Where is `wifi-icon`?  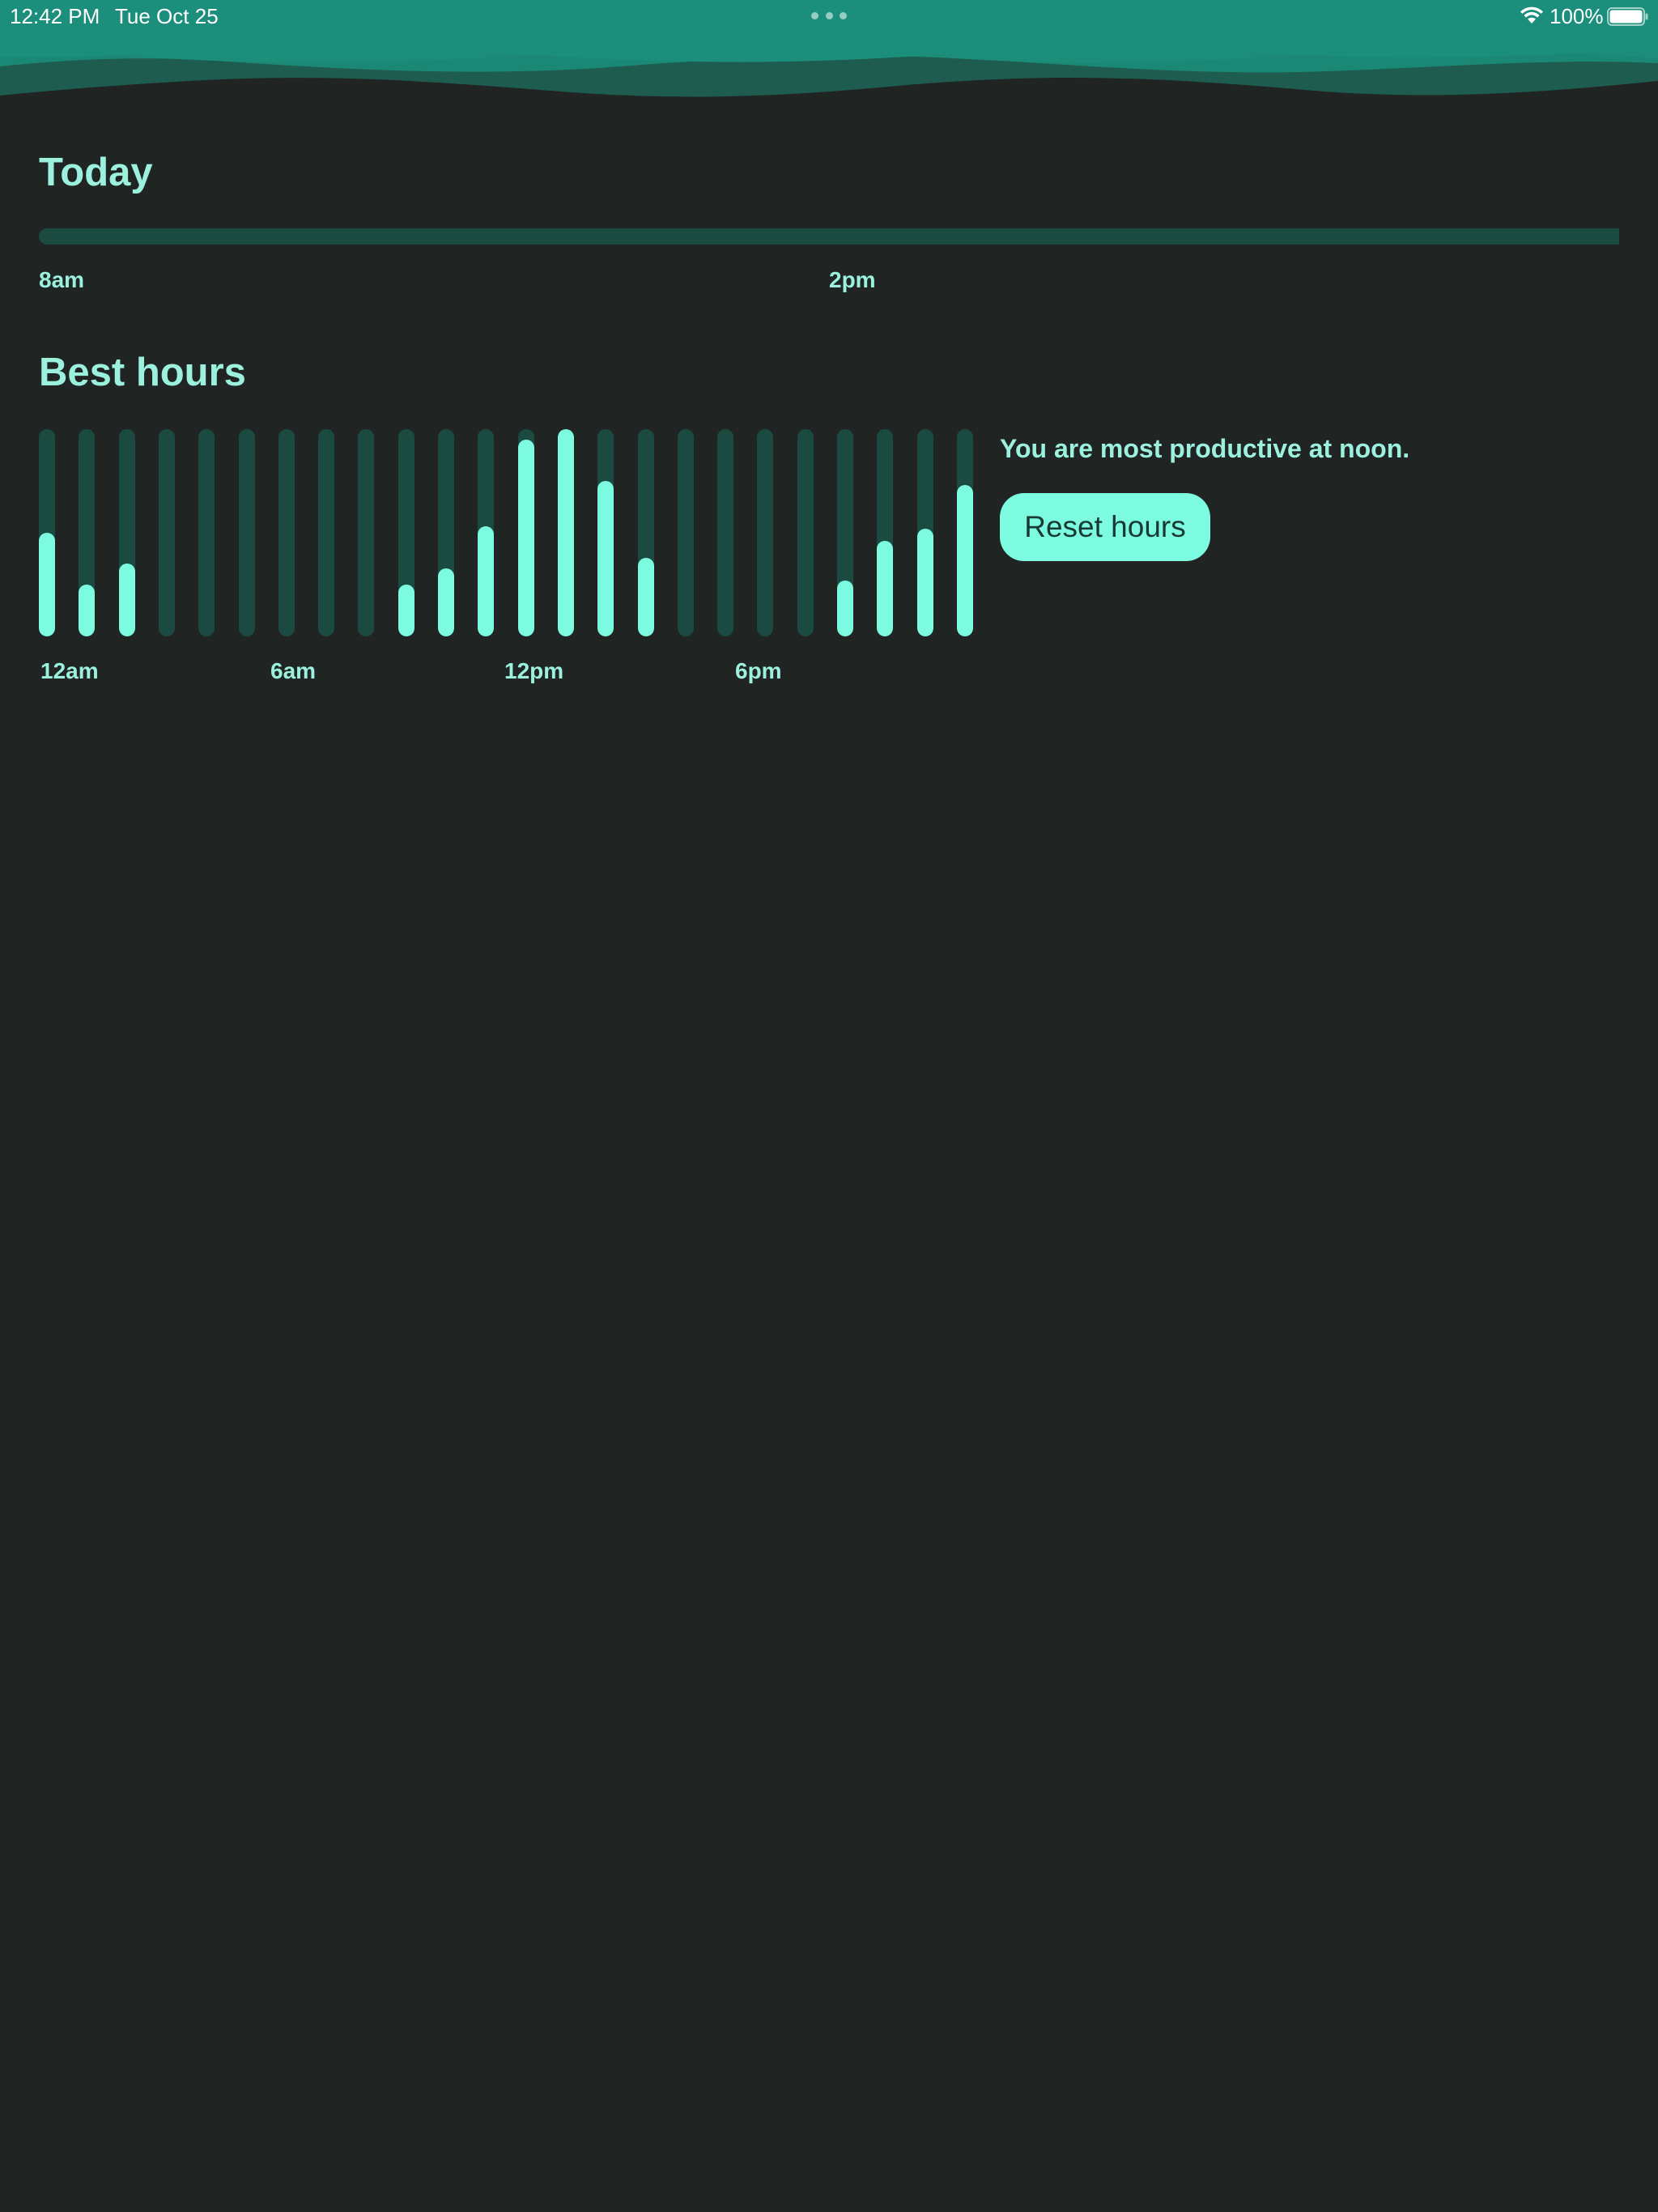
wifi-icon is located at coordinates (1531, 14).